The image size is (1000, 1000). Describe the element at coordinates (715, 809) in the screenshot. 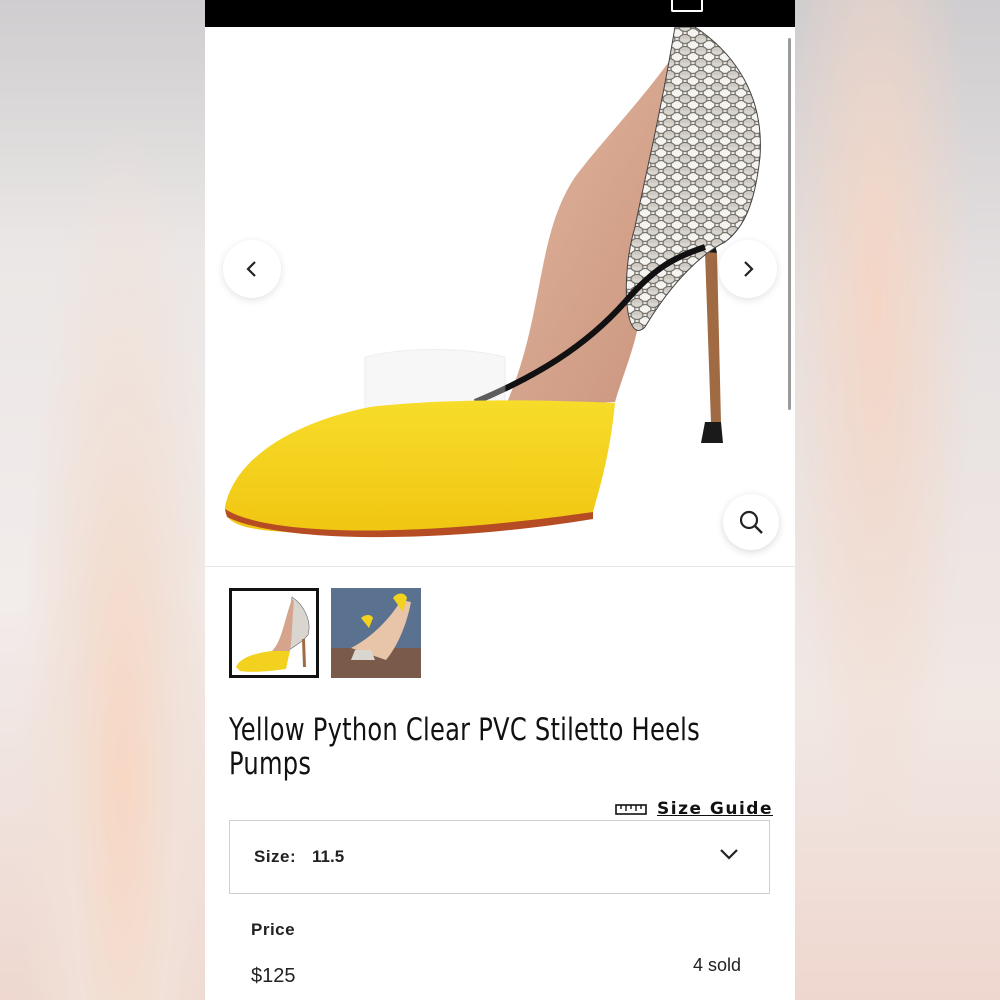

I see `size-guide-label: Size Guide` at that location.